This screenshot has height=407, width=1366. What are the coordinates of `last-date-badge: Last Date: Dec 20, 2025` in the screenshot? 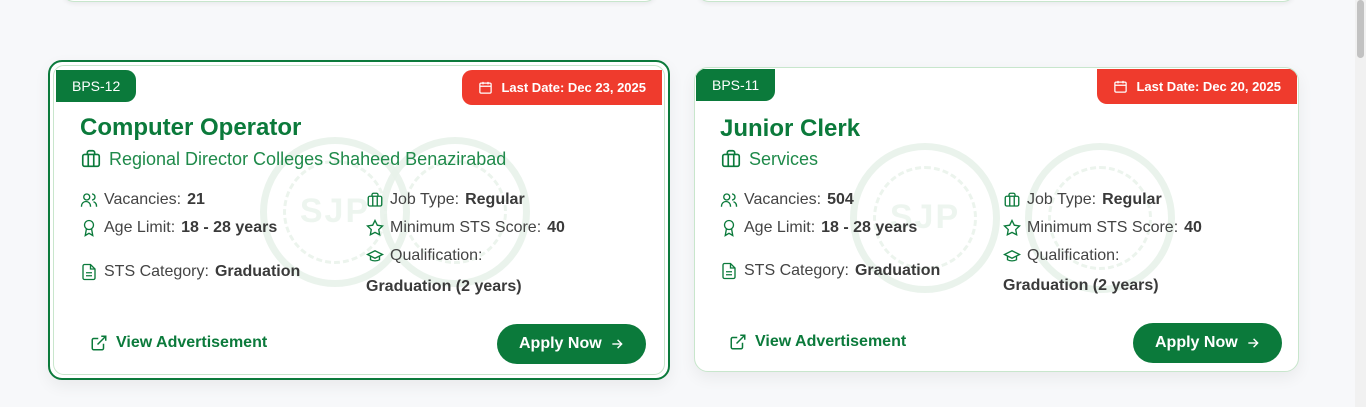 It's located at (1197, 86).